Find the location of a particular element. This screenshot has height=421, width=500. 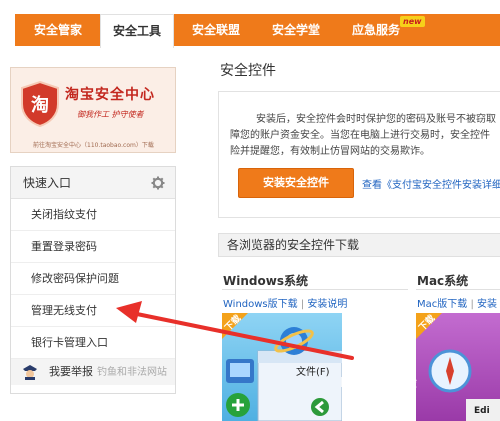

arrow-head is located at coordinates (129, 312).